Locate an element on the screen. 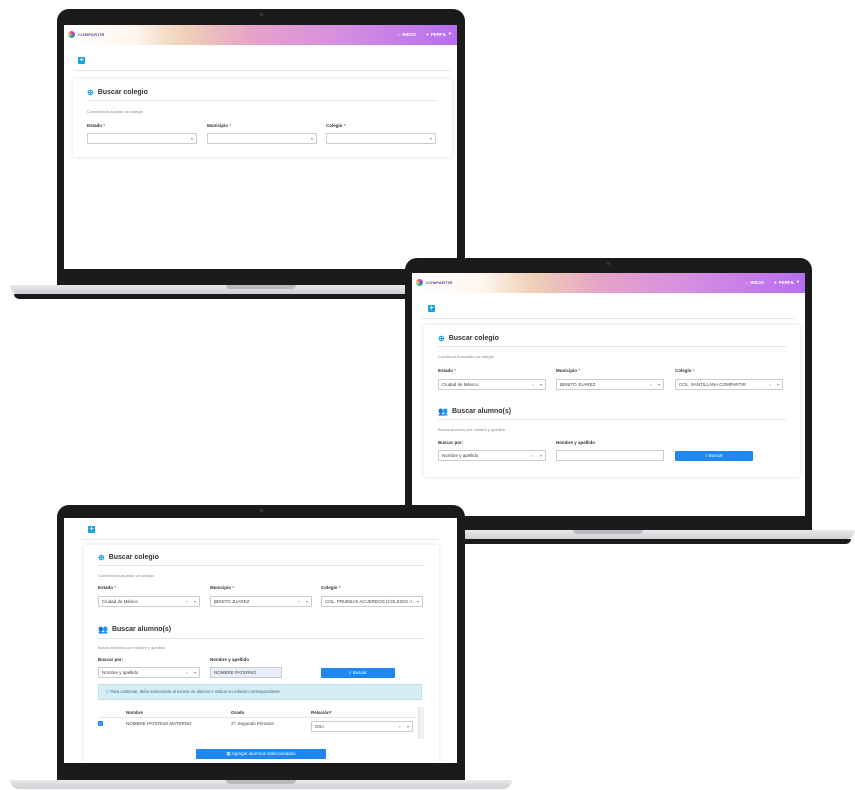  relacion-select: Otro × ▾ is located at coordinates (362, 726).